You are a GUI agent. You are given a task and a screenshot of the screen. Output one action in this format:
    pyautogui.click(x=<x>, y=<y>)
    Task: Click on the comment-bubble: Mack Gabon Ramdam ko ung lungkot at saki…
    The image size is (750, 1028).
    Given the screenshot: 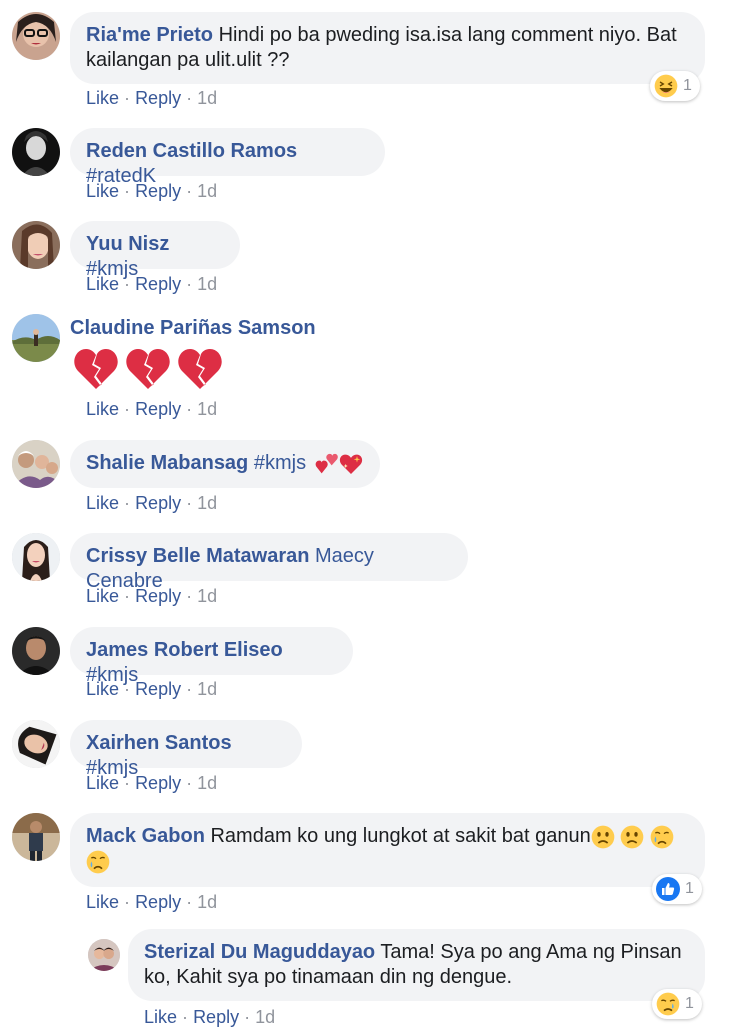 What is the action you would take?
    pyautogui.click(x=387, y=850)
    